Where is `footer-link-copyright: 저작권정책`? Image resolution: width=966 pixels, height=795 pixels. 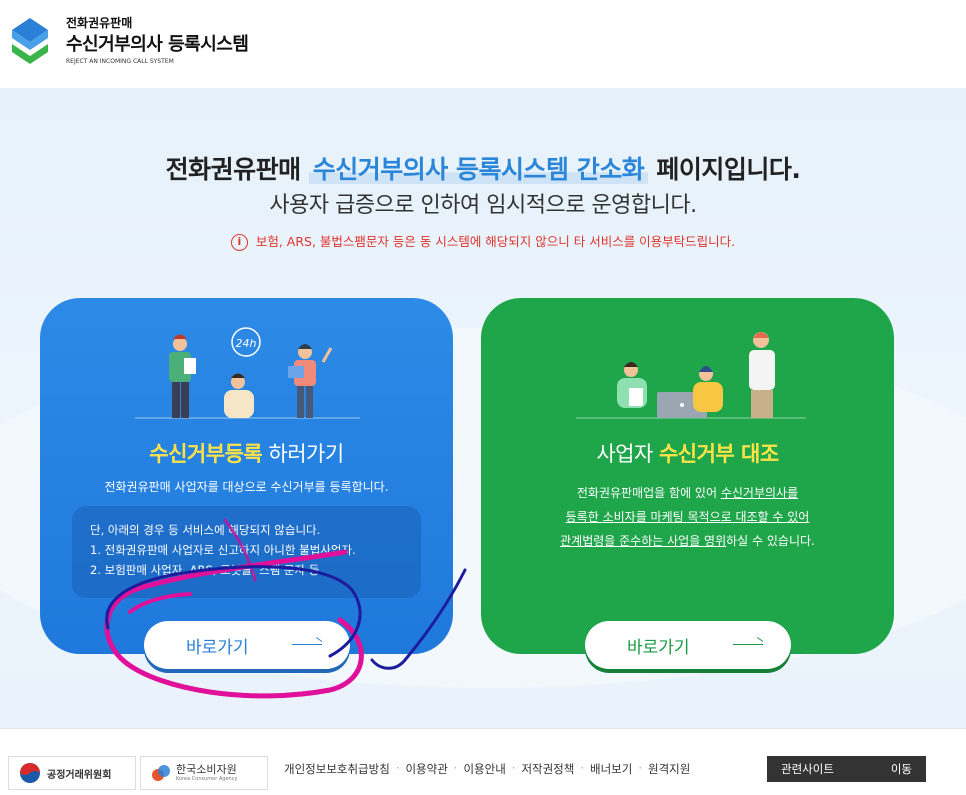
footer-link-copyright: 저작권정책 is located at coordinates (547, 769).